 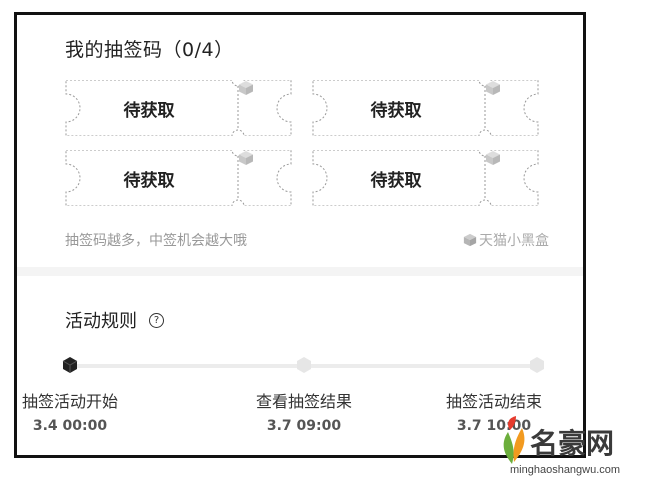 I want to click on timeline-step-time: 3.7 09:00, so click(x=304, y=426).